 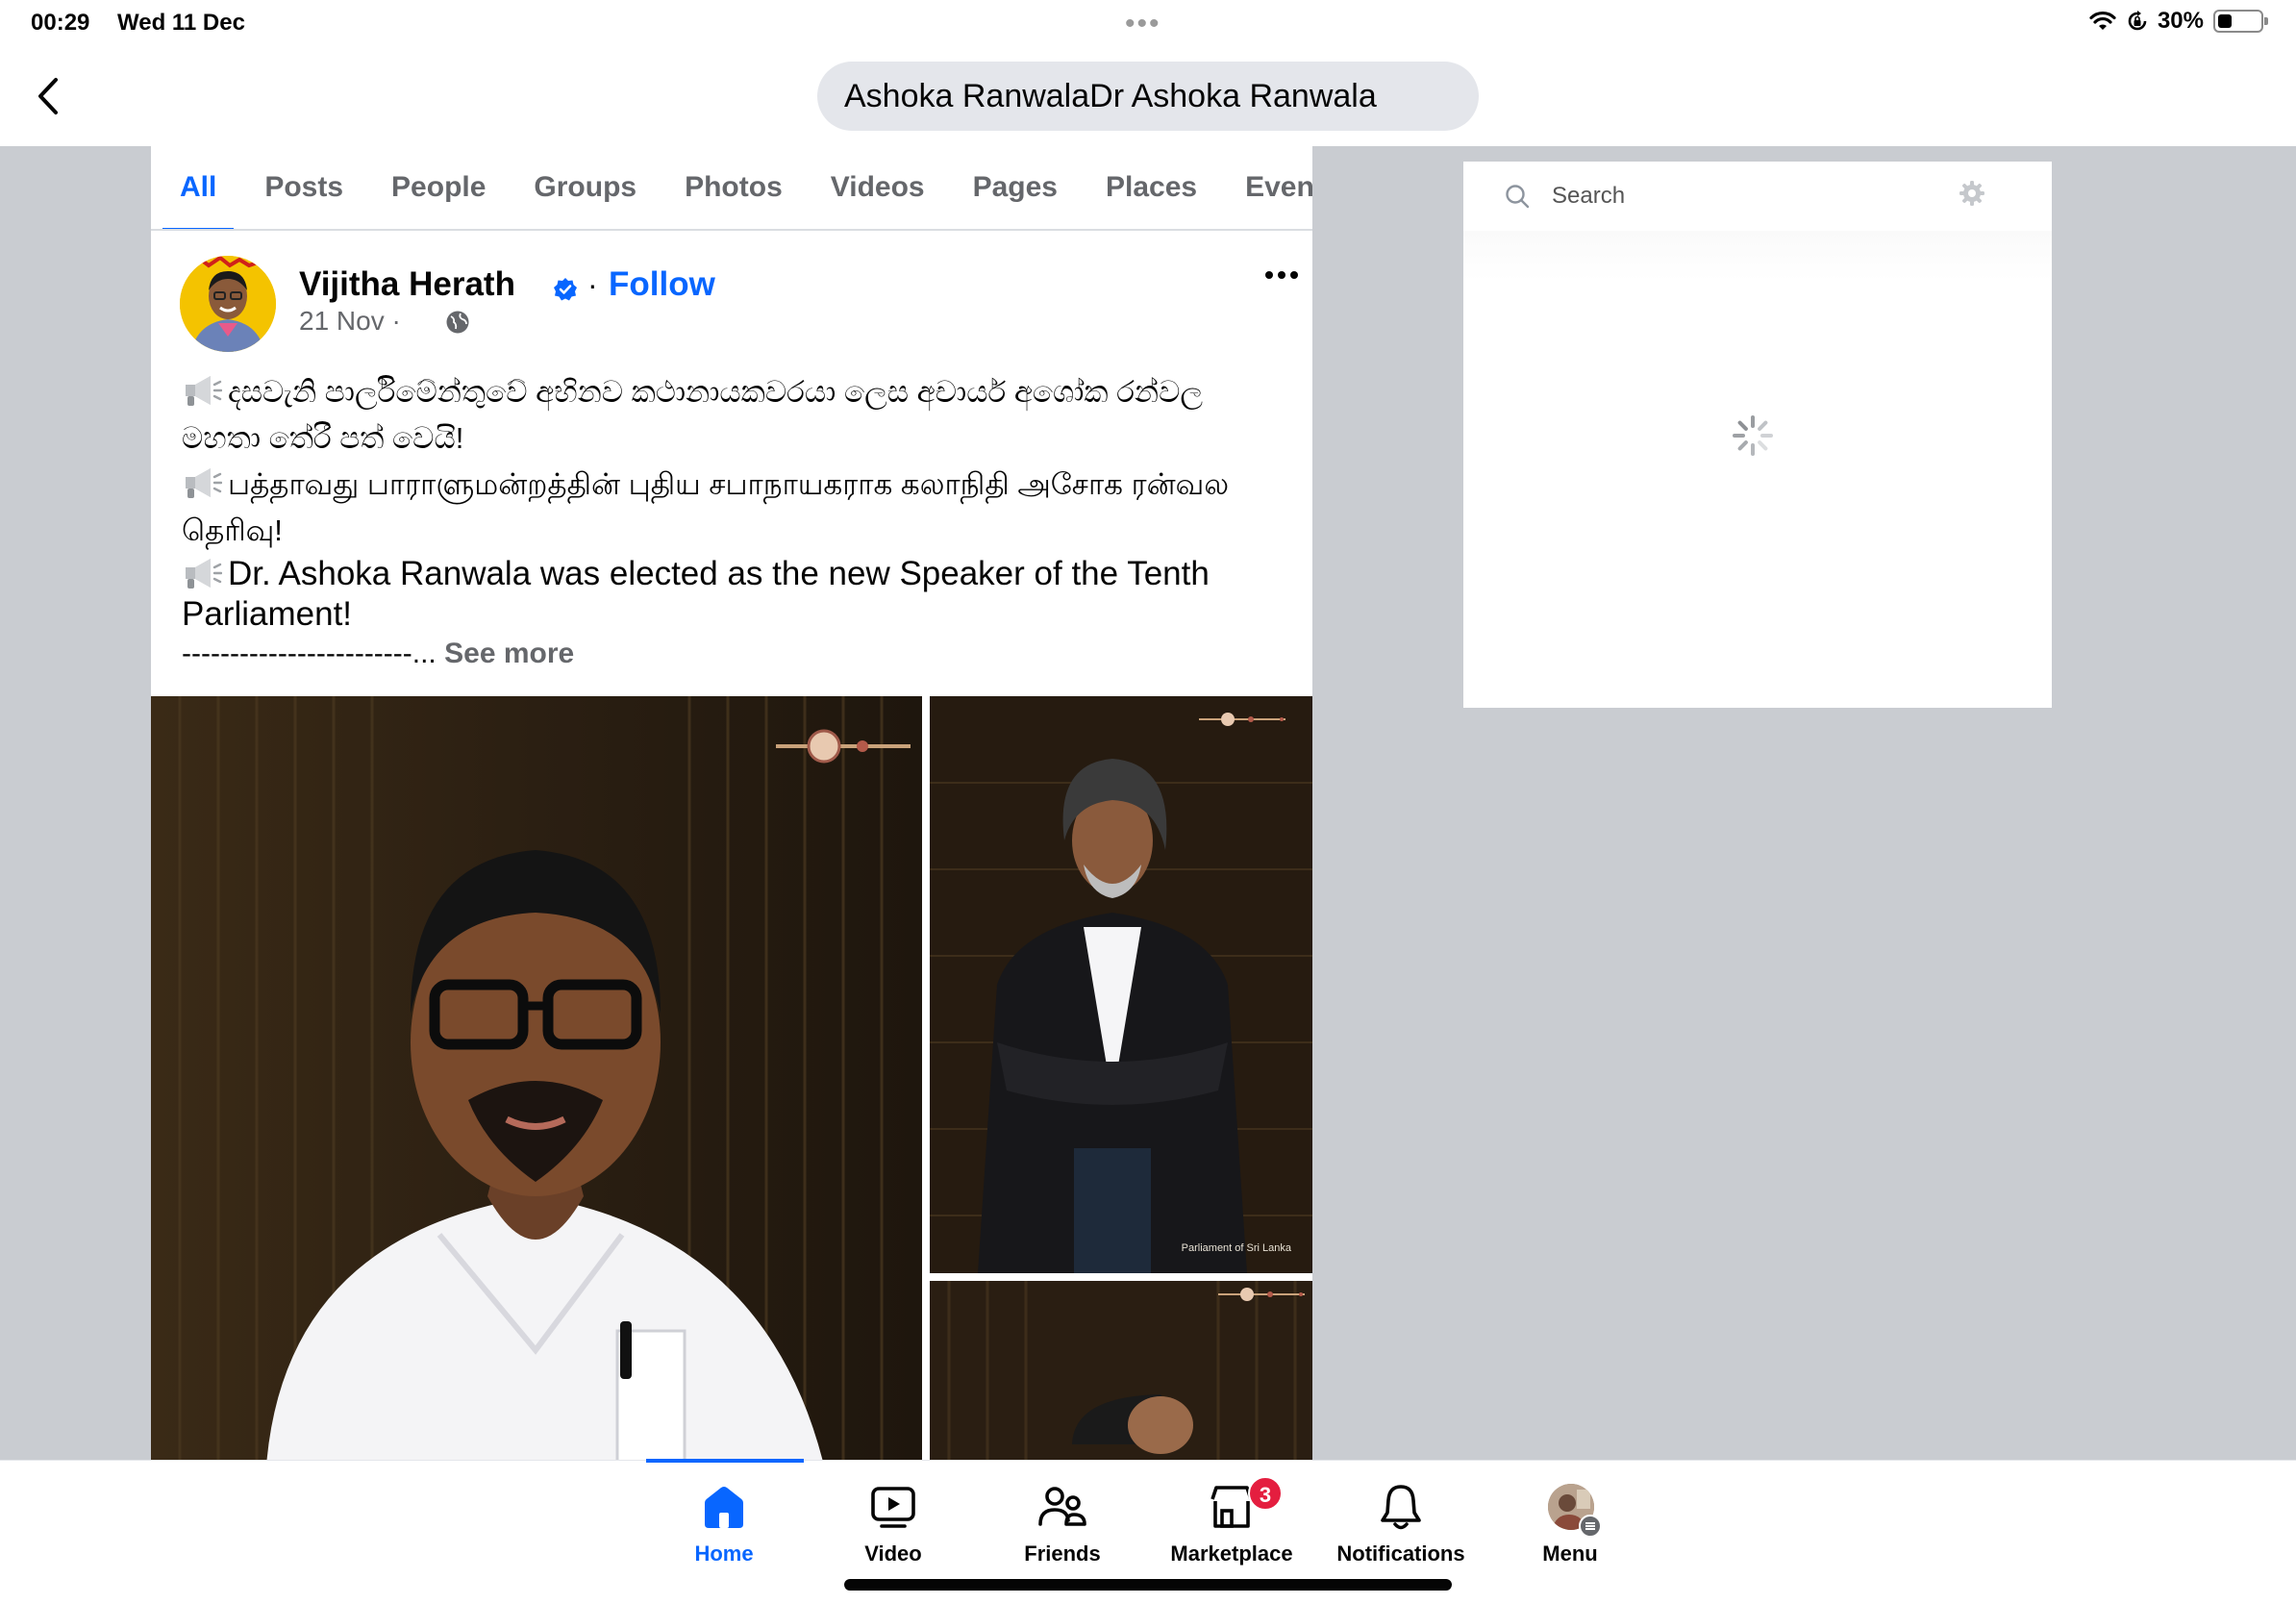 What do you see at coordinates (1570, 1522) in the screenshot?
I see `nav-menu: Menu` at bounding box center [1570, 1522].